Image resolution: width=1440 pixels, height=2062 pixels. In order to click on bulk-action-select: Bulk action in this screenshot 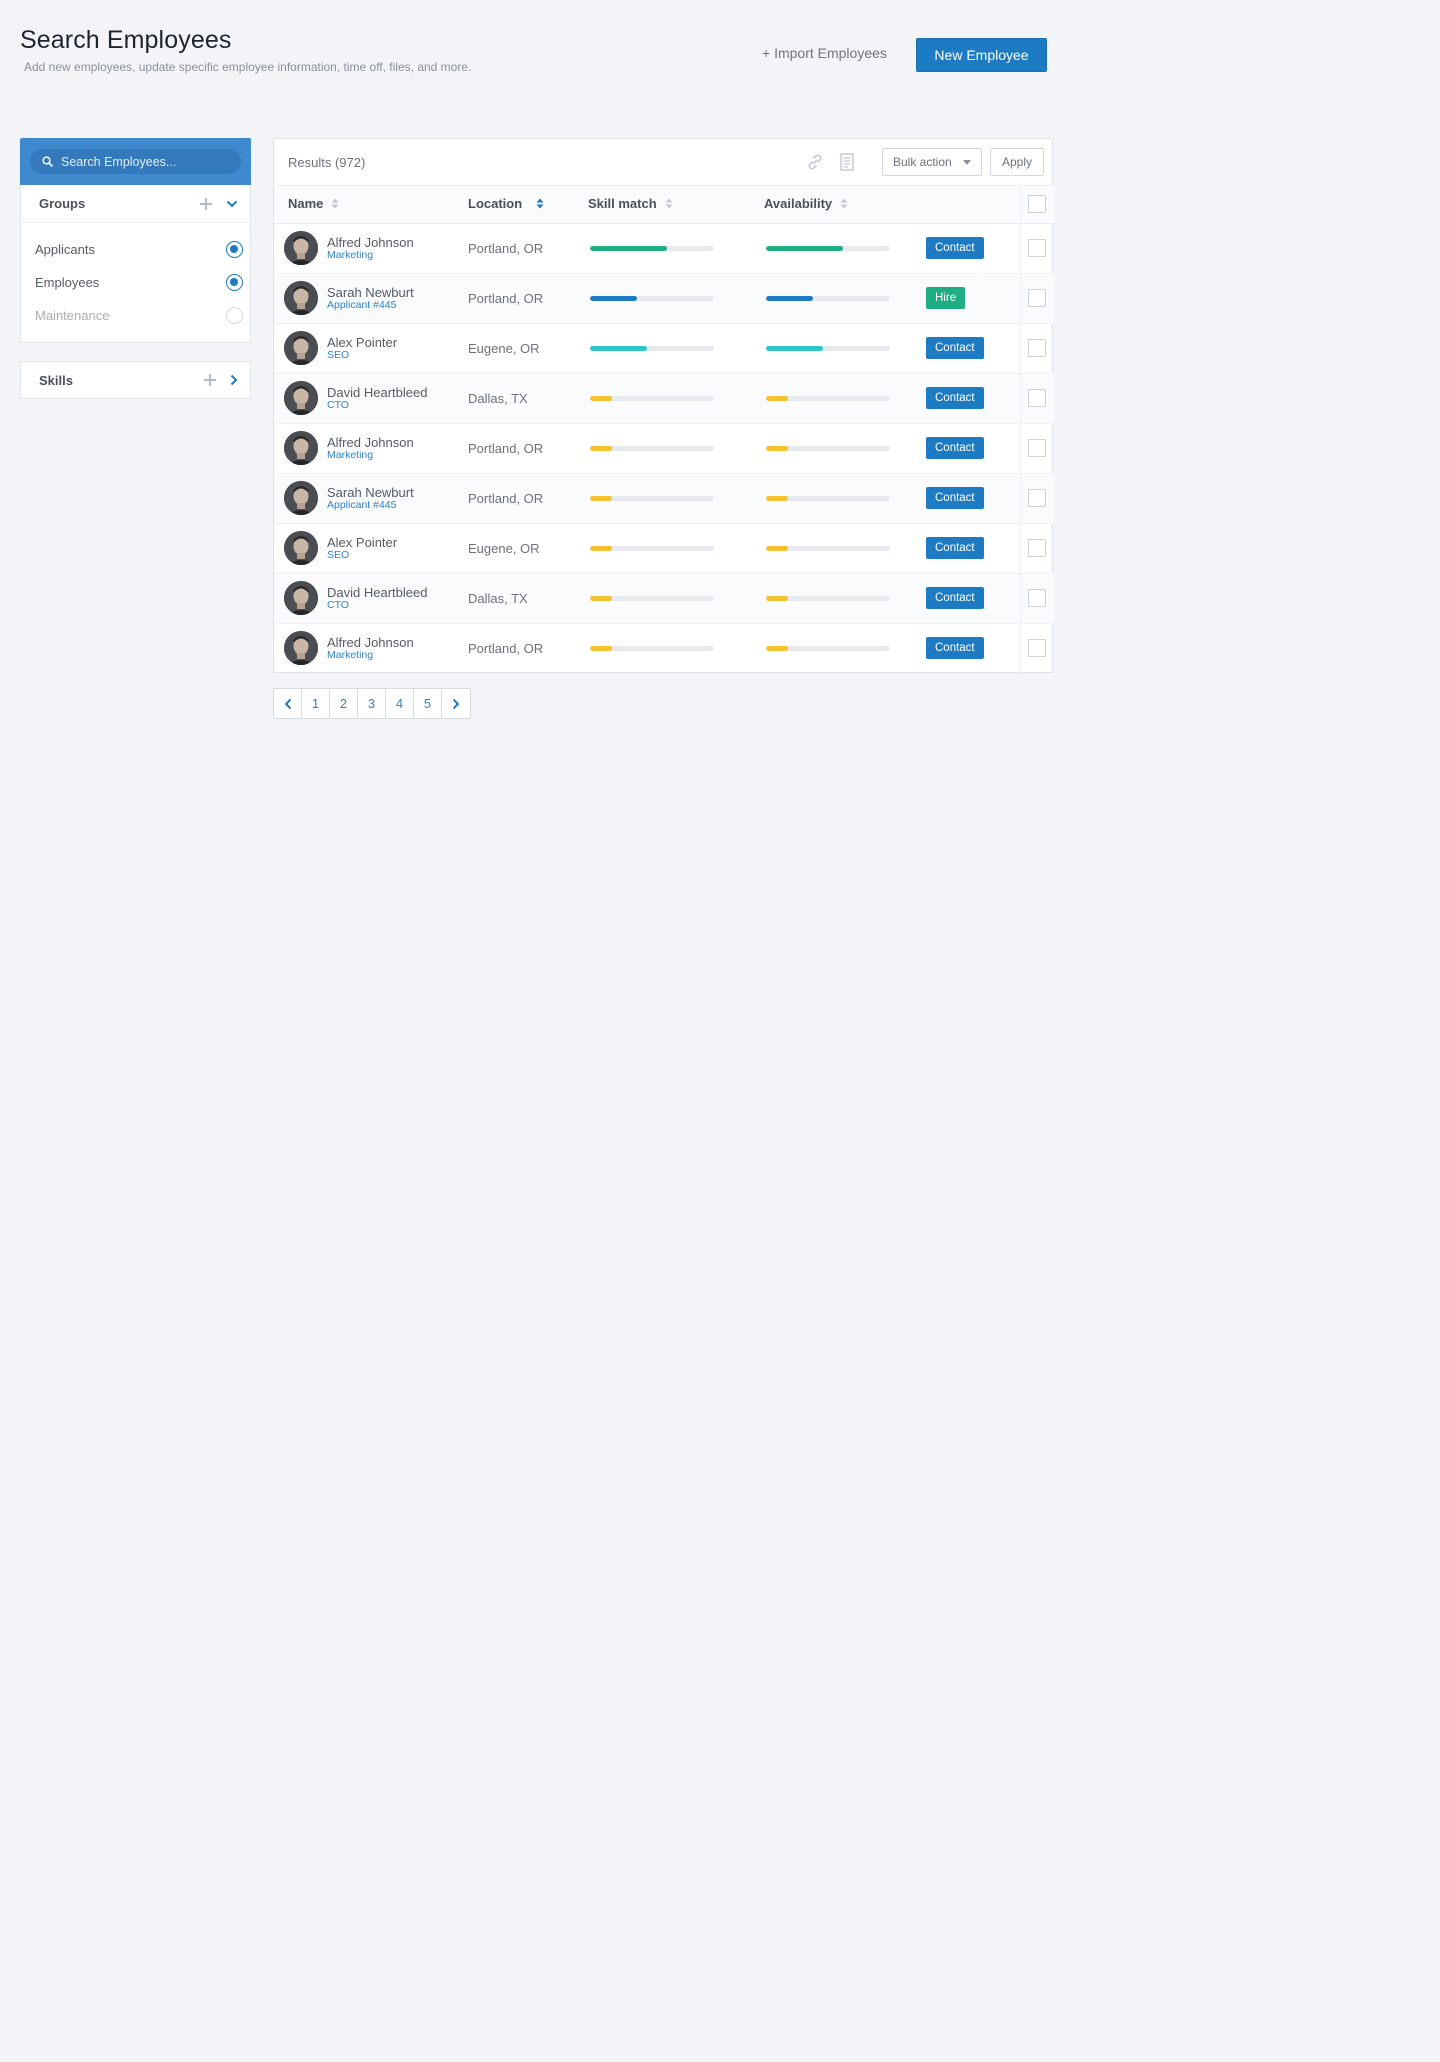, I will do `click(932, 162)`.